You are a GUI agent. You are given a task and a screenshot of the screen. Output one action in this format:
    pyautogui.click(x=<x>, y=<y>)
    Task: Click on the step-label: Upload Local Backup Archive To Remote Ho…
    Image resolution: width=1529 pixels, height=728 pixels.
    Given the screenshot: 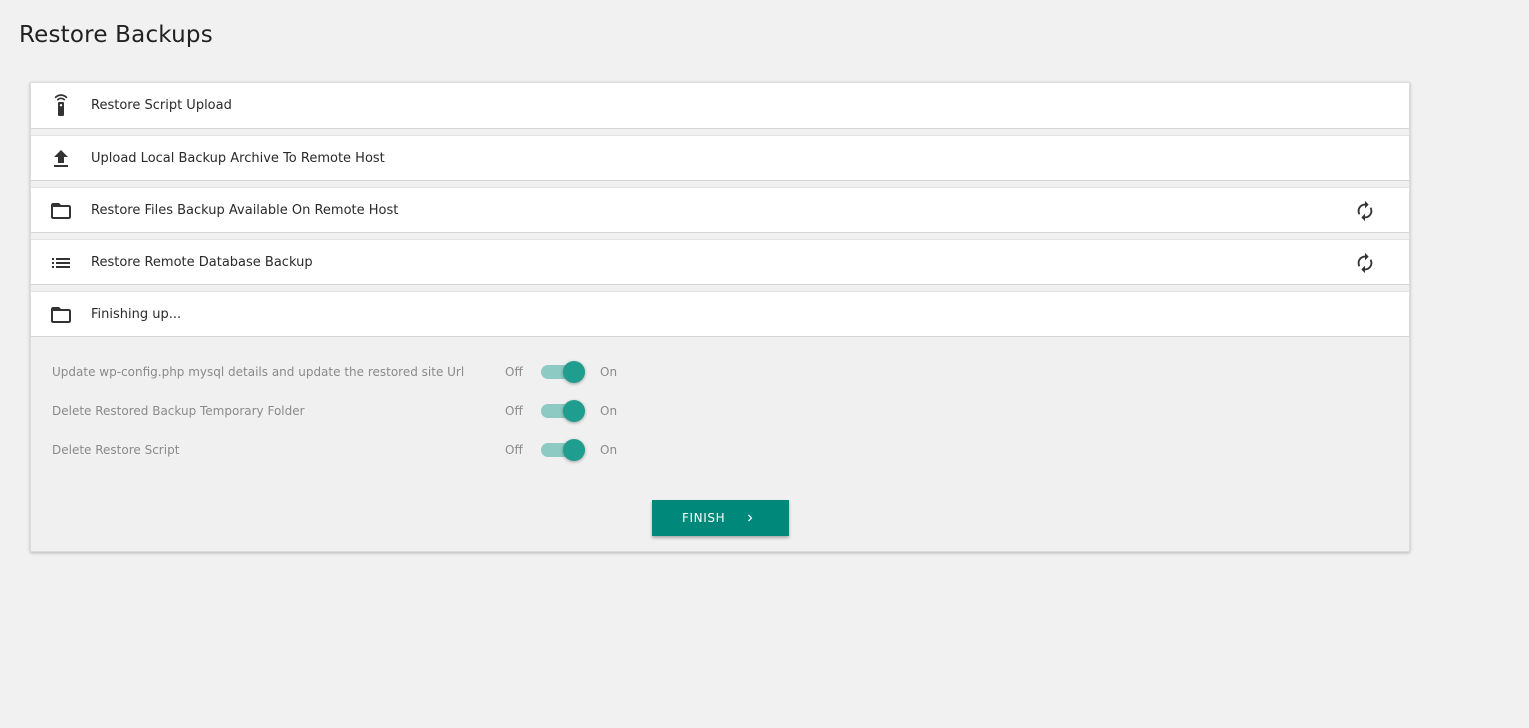 What is the action you would take?
    pyautogui.click(x=238, y=158)
    